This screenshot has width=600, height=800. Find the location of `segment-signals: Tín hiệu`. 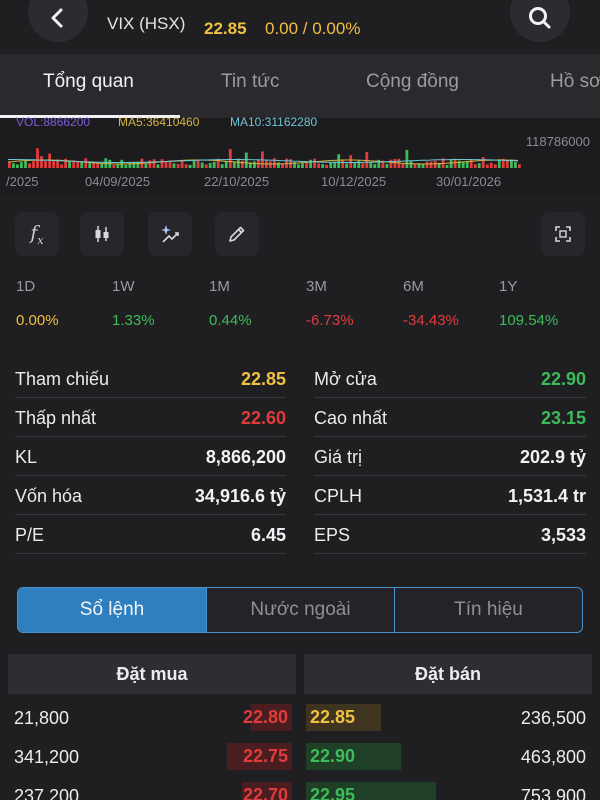

segment-signals: Tín hiệu is located at coordinates (488, 610).